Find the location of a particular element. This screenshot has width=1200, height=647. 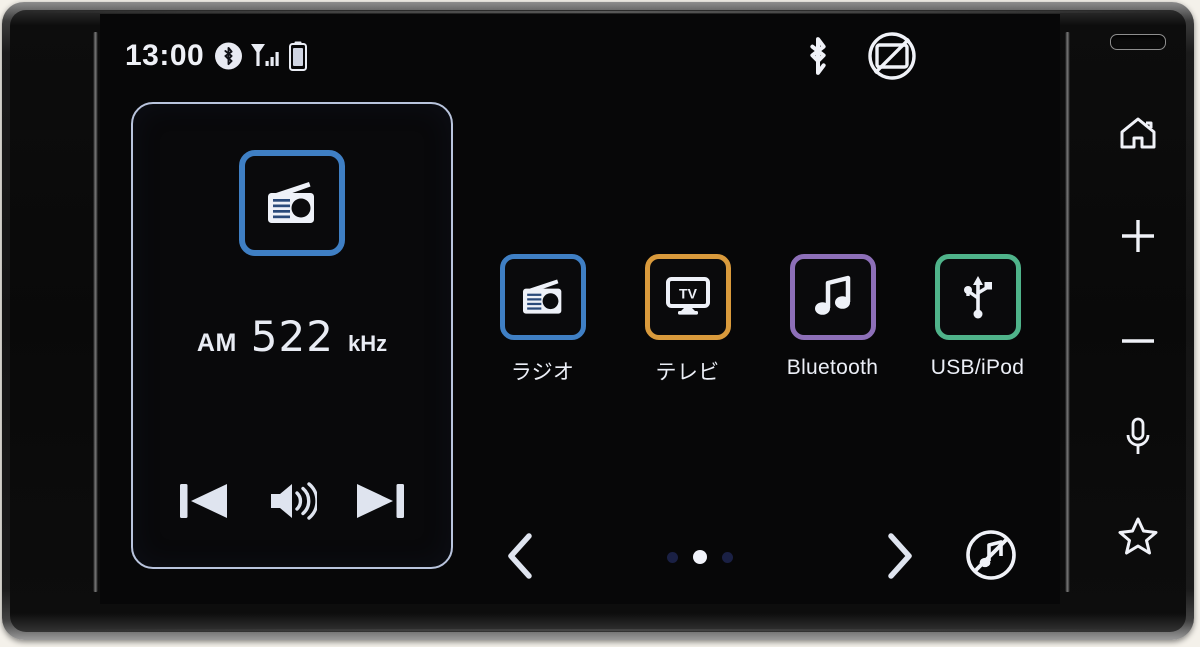

favorite-button is located at coordinates (1138, 536).